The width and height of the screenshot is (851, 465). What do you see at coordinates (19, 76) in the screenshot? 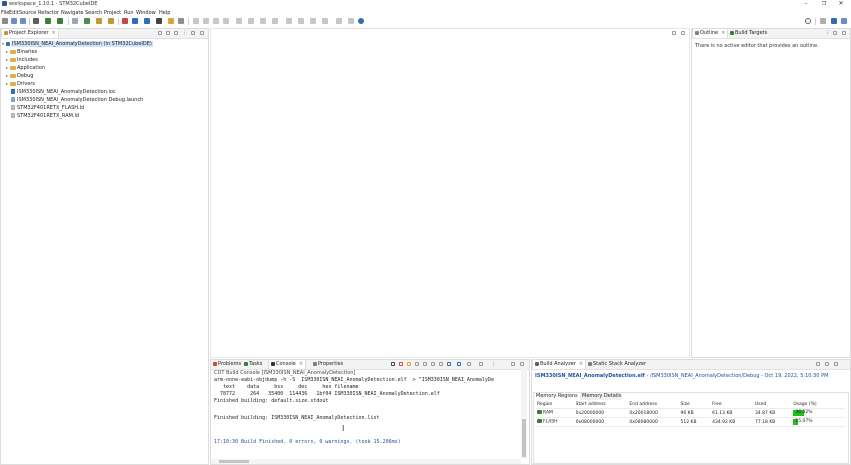
I see `tree-item-debug: ▸ Debug` at bounding box center [19, 76].